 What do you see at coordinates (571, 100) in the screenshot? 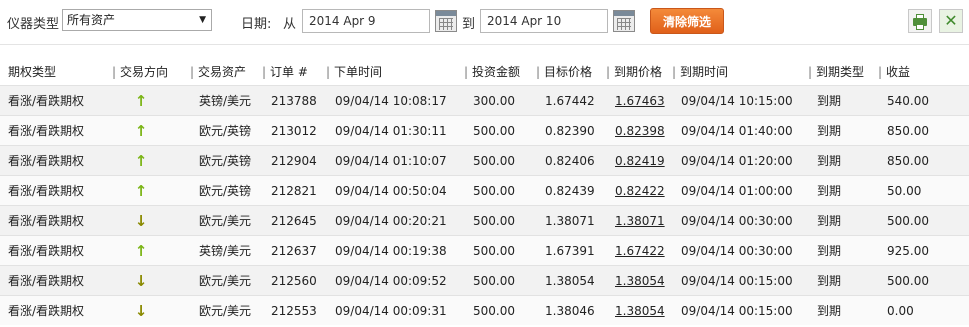
I see `cell-target: 1.67442` at bounding box center [571, 100].